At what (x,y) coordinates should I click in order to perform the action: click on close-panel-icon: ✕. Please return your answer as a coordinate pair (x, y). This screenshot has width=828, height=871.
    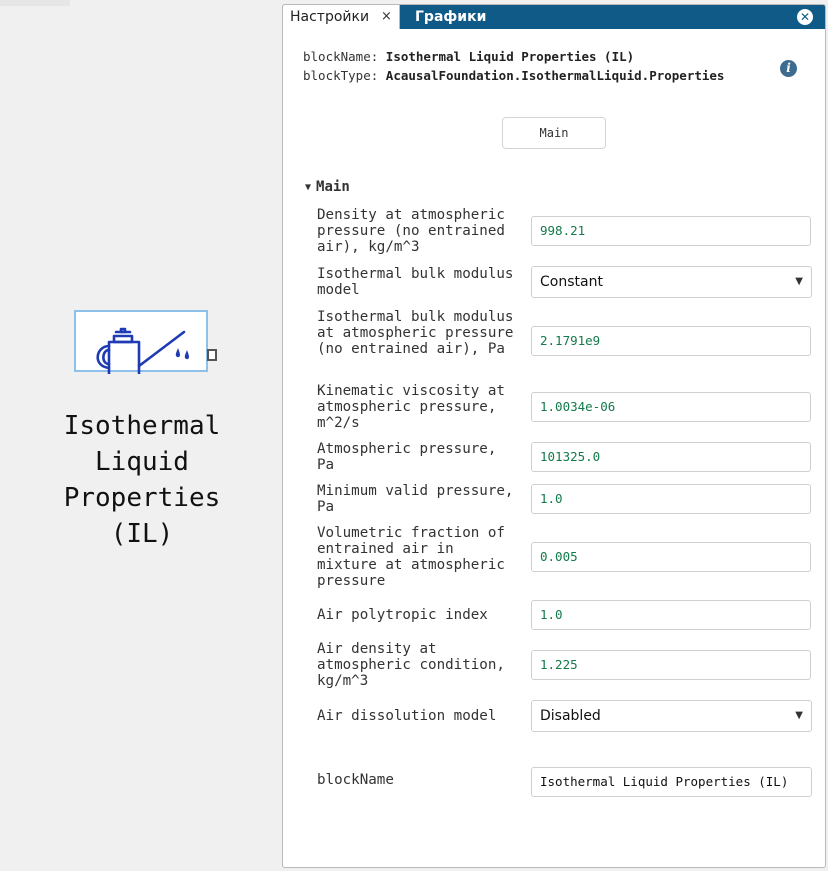
    Looking at the image, I should click on (805, 17).